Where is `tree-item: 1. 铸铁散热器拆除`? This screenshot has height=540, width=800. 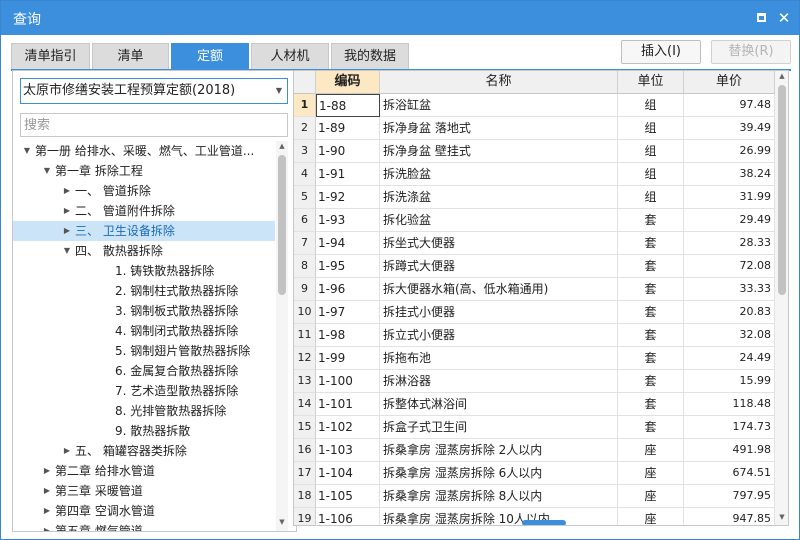 tree-item: 1. 铸铁散热器拆除 is located at coordinates (144, 271).